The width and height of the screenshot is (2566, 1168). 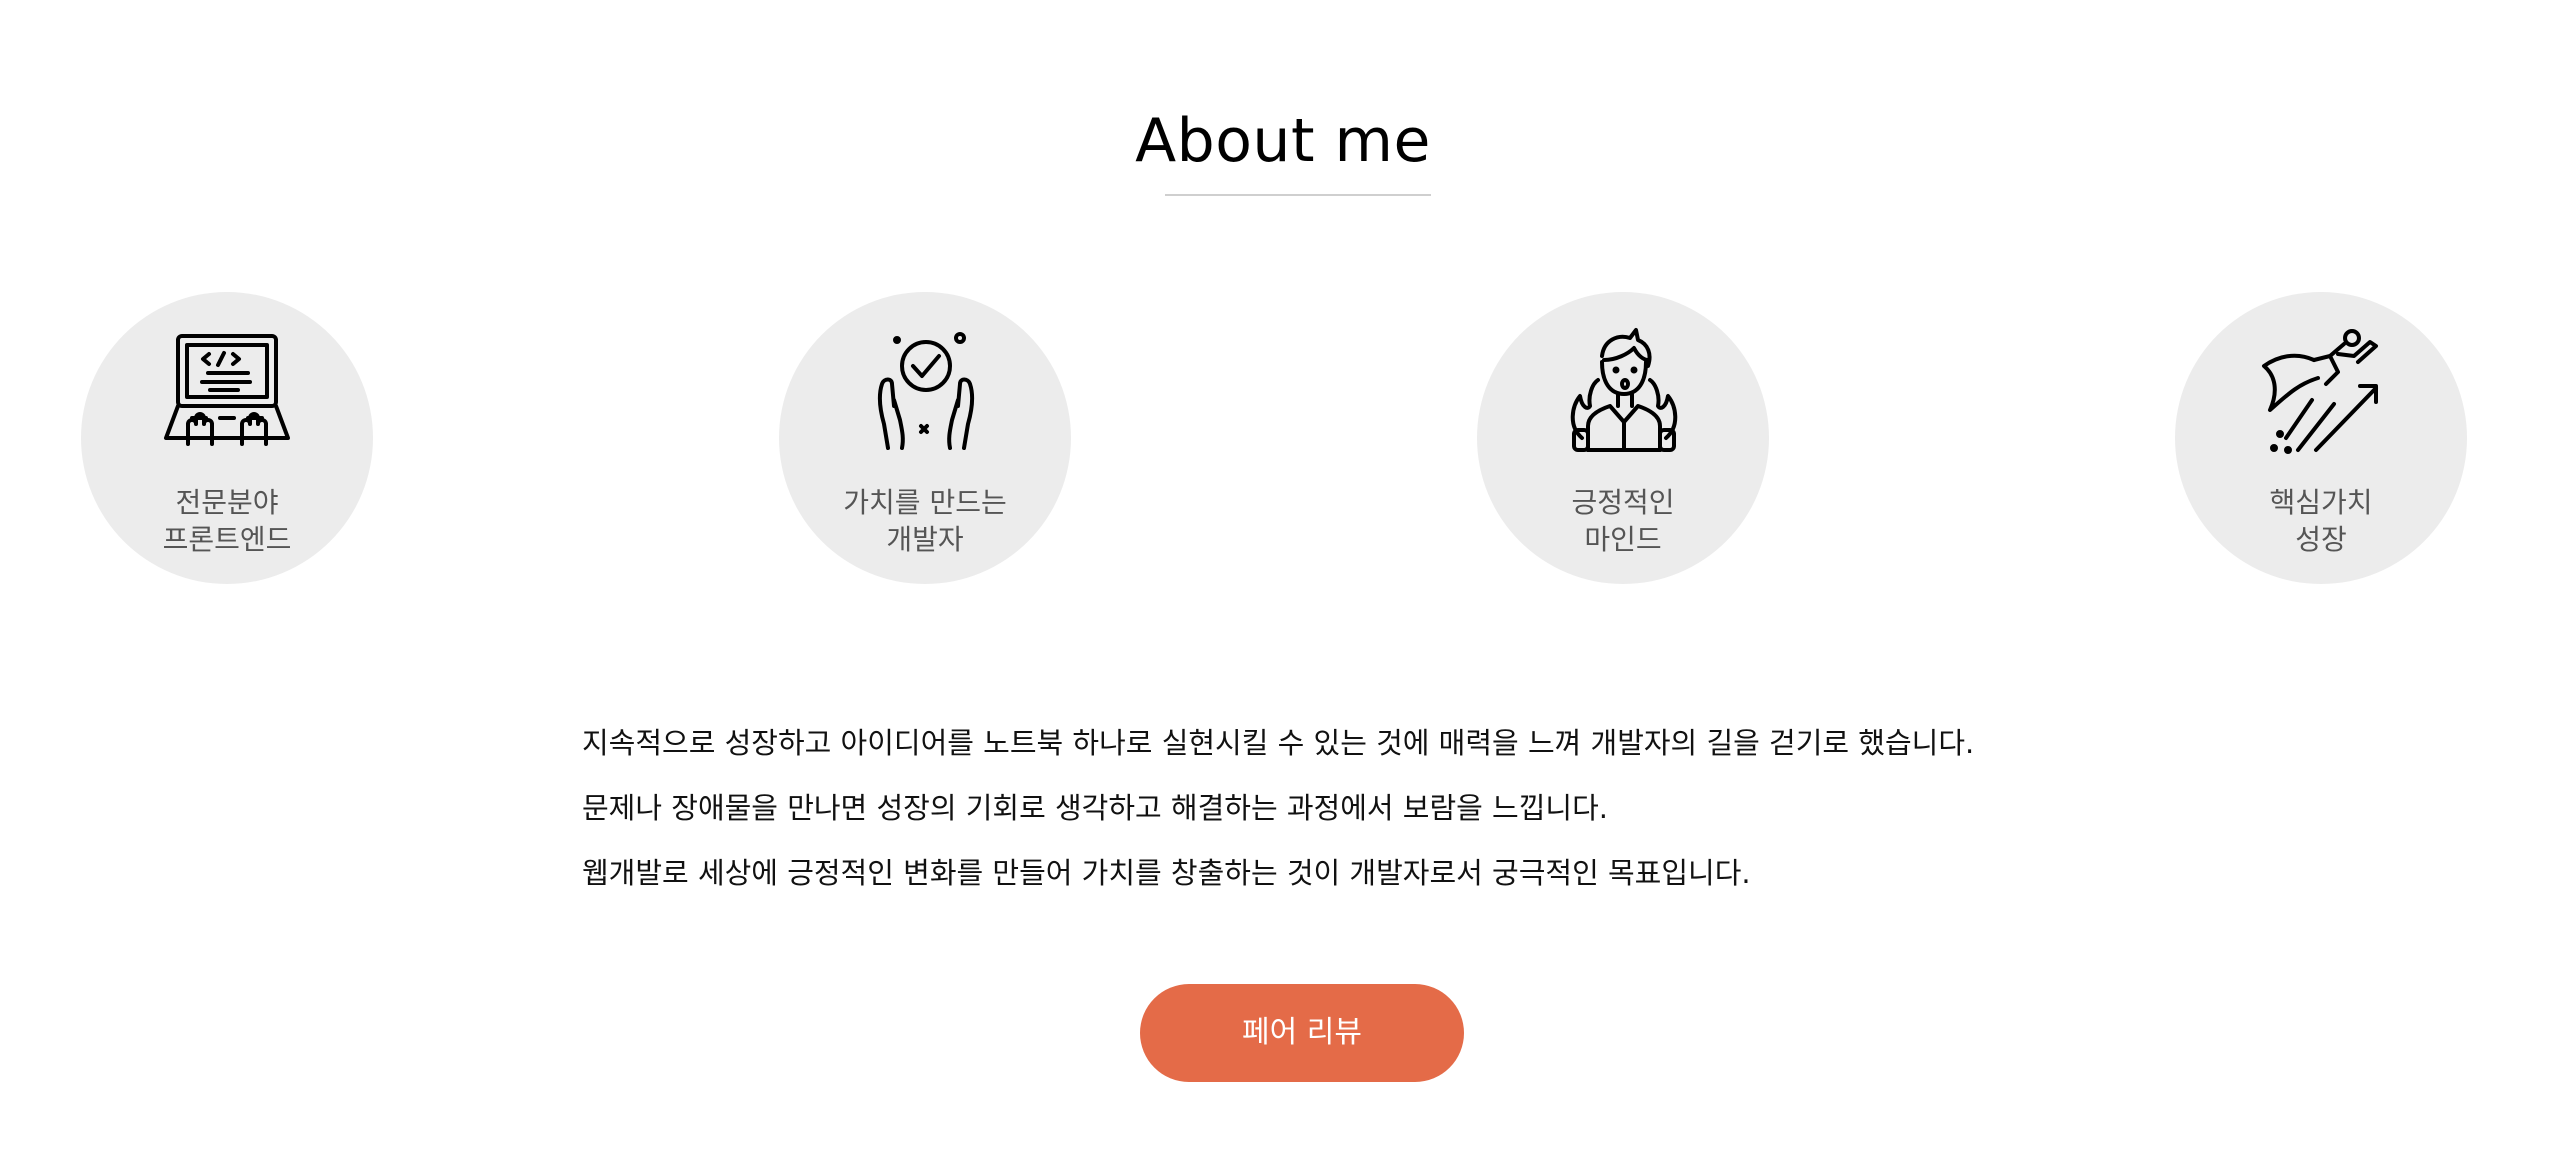 I want to click on title-underline, so click(x=1298, y=195).